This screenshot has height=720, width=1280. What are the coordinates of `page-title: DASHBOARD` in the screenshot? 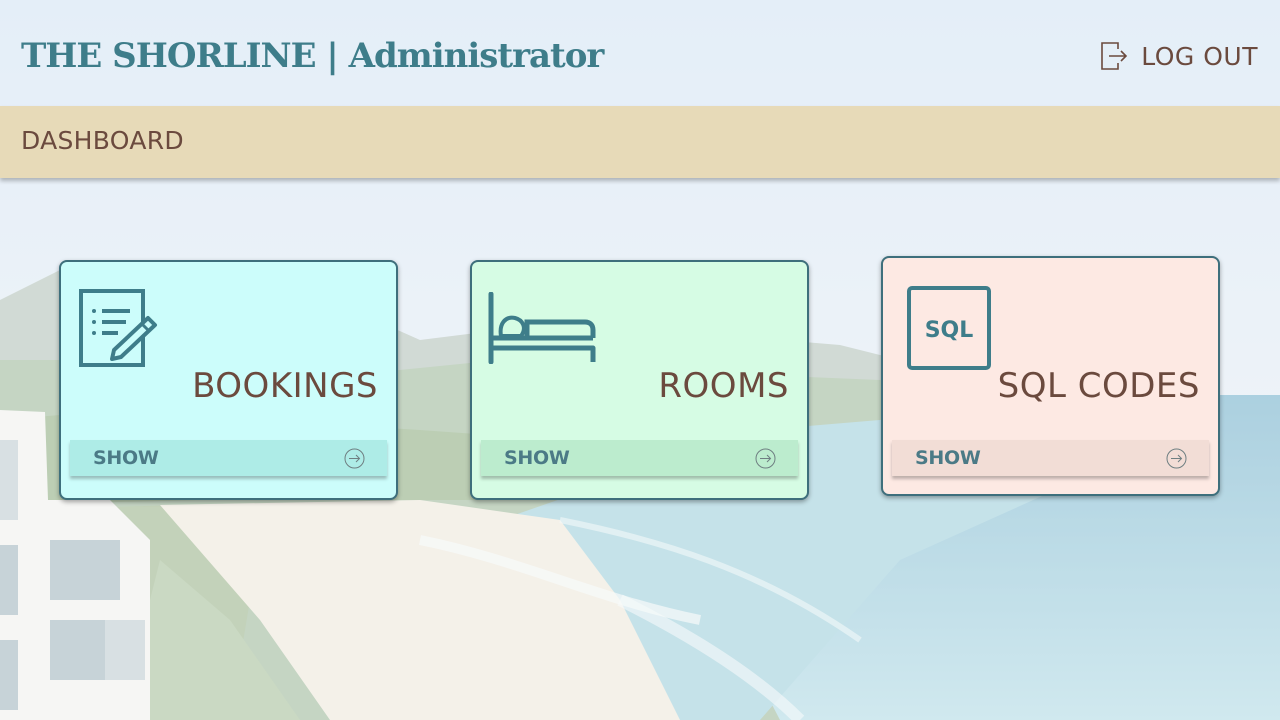 It's located at (102, 140).